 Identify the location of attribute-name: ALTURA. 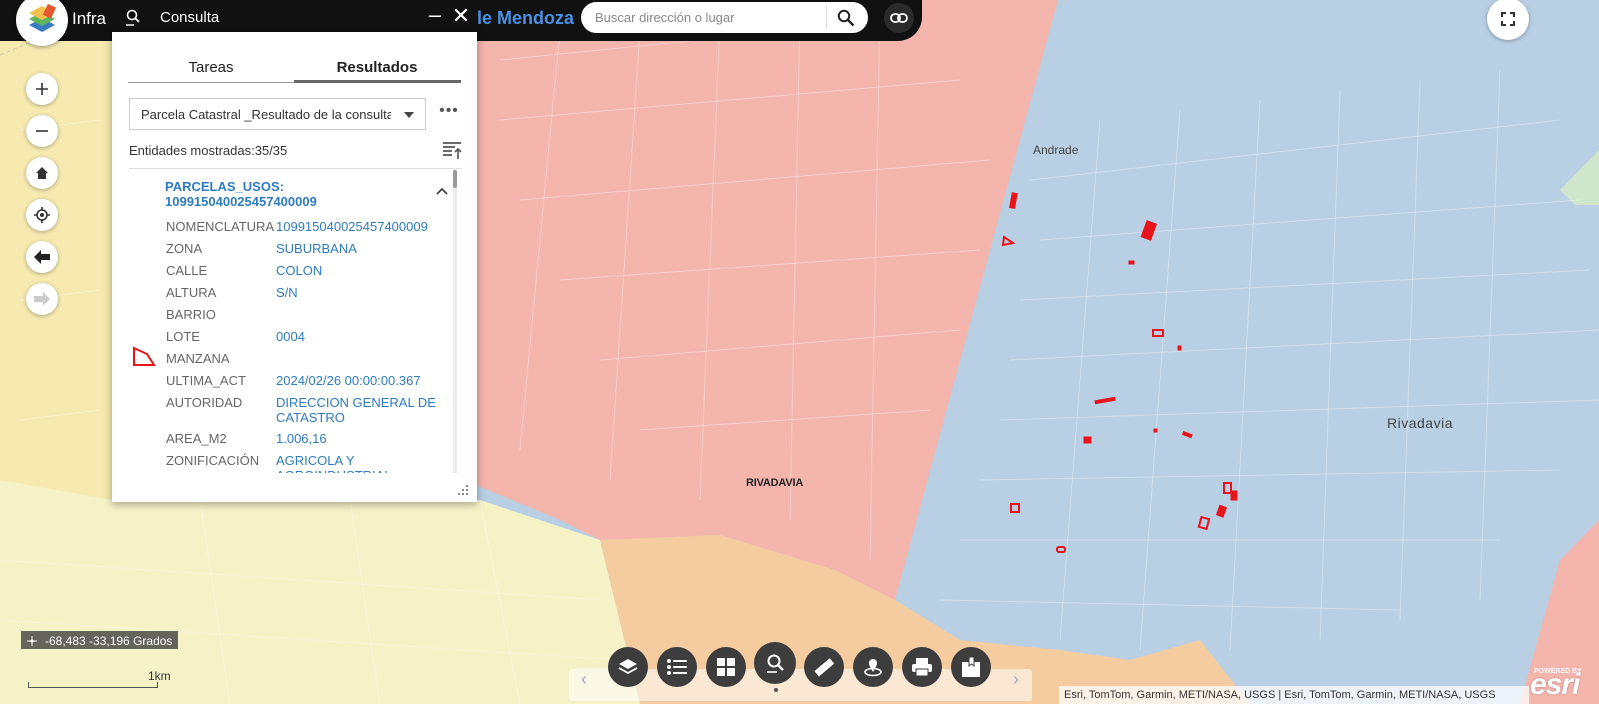
(191, 292).